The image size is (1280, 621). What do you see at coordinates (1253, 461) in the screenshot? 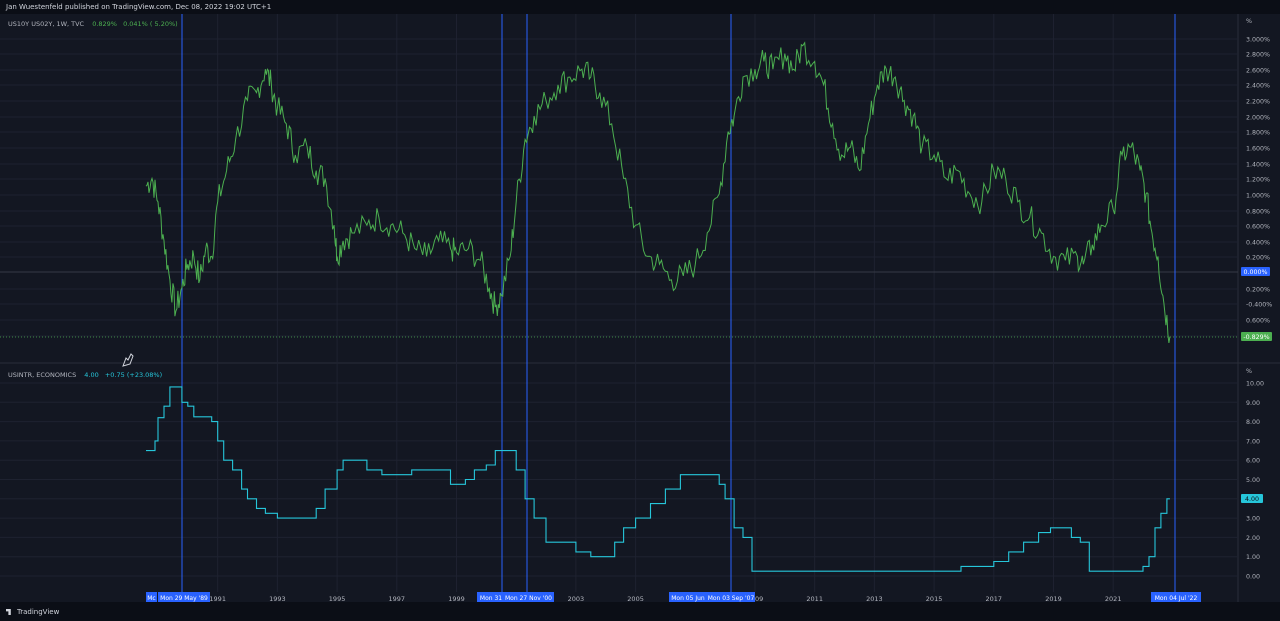
I see `y-tick-label-bottom: 6.00` at bounding box center [1253, 461].